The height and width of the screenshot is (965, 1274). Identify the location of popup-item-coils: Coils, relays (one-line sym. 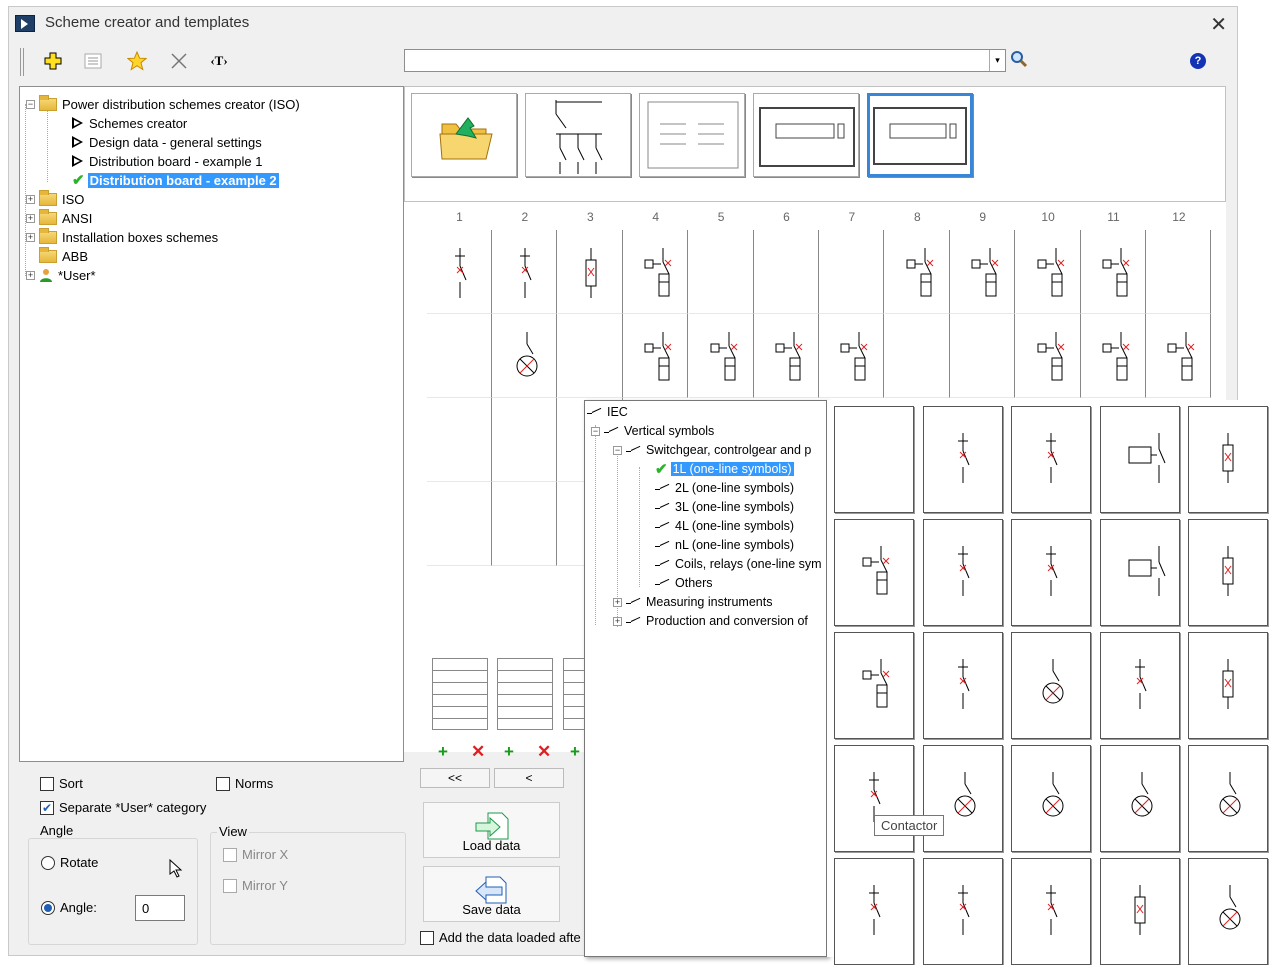
(741, 564).